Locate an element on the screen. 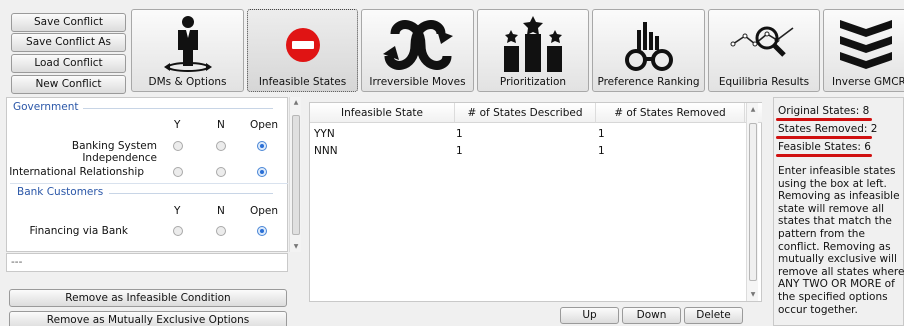  tab-infeasible-states-label: Infeasible States is located at coordinates (302, 82).